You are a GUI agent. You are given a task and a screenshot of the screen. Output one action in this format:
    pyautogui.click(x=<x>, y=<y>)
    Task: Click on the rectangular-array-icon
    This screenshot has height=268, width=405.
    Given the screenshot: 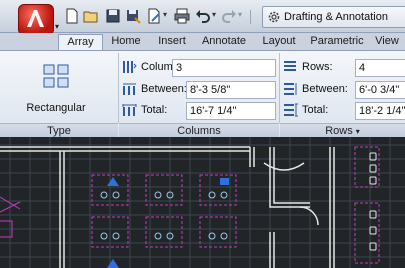 What is the action you would take?
    pyautogui.click(x=56, y=76)
    